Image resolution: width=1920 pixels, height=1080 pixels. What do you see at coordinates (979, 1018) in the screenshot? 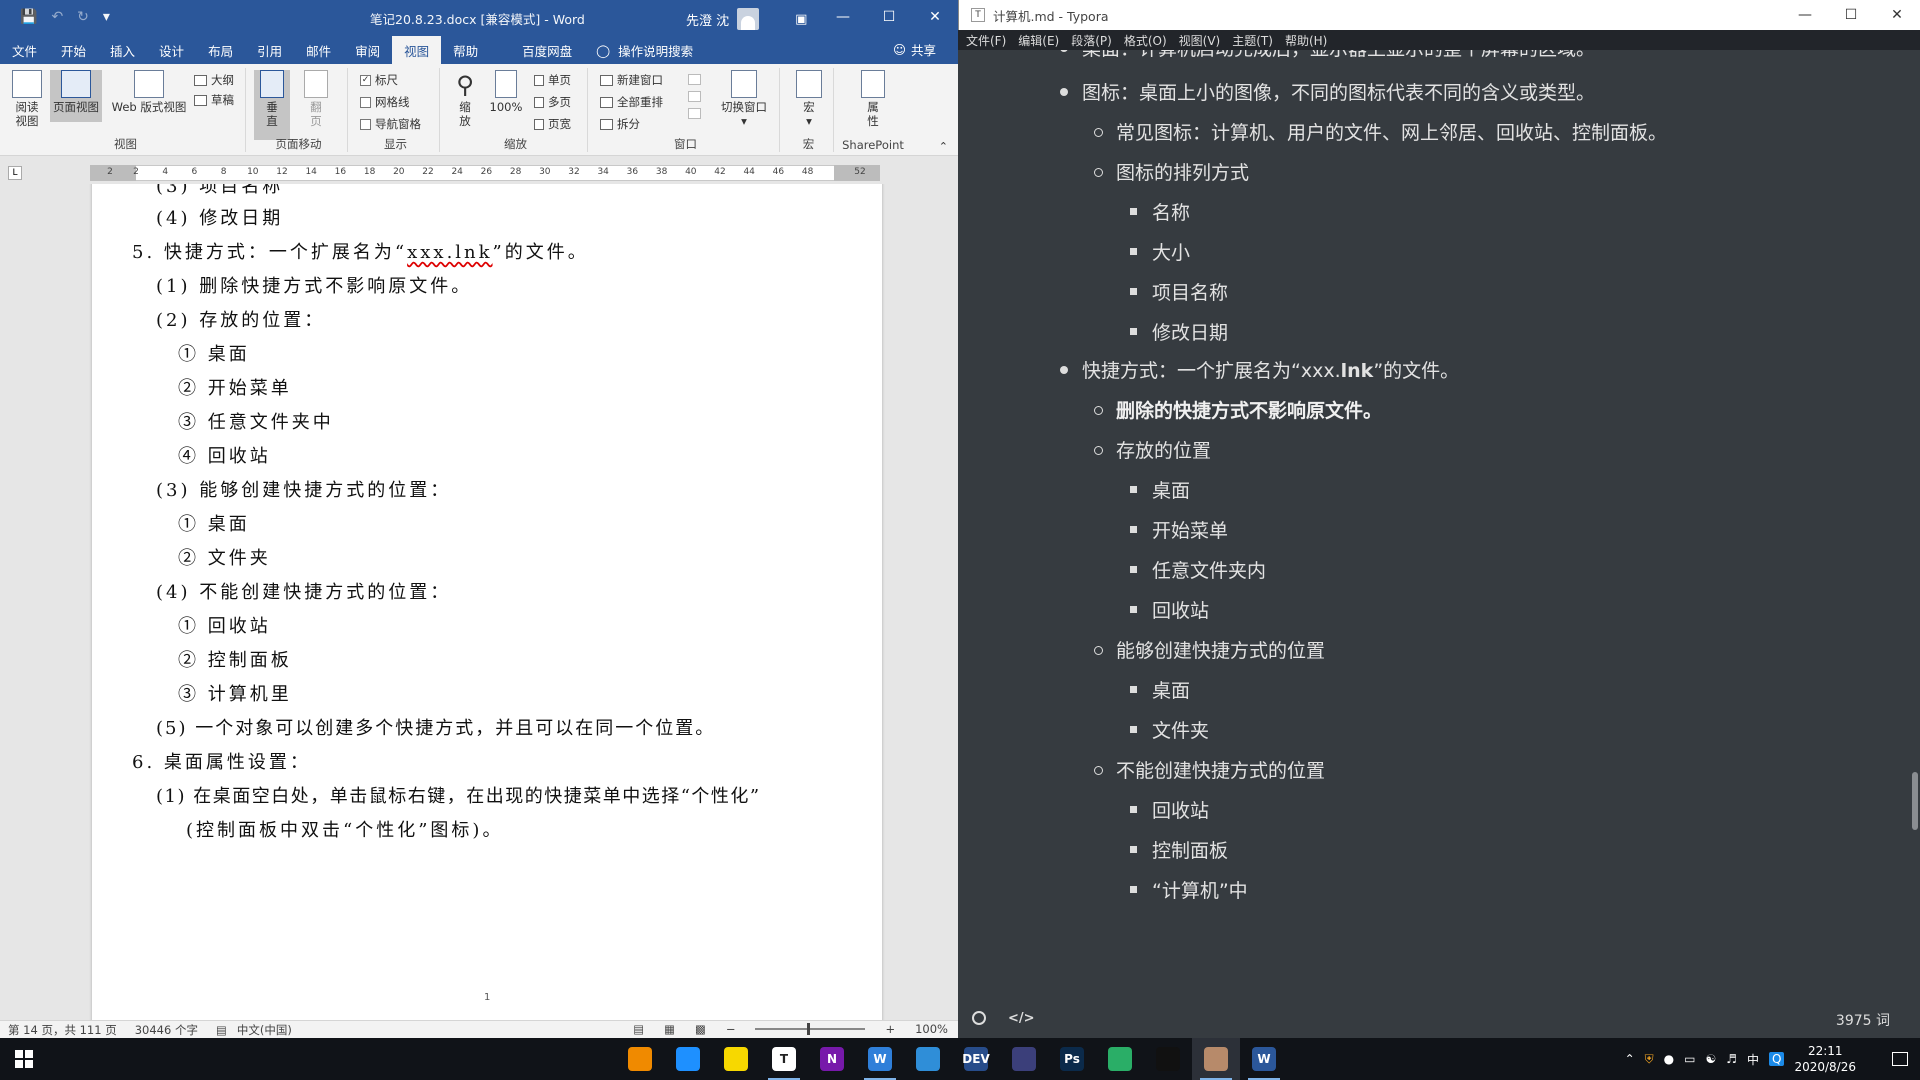
I see `sidebar-toggle-icon` at bounding box center [979, 1018].